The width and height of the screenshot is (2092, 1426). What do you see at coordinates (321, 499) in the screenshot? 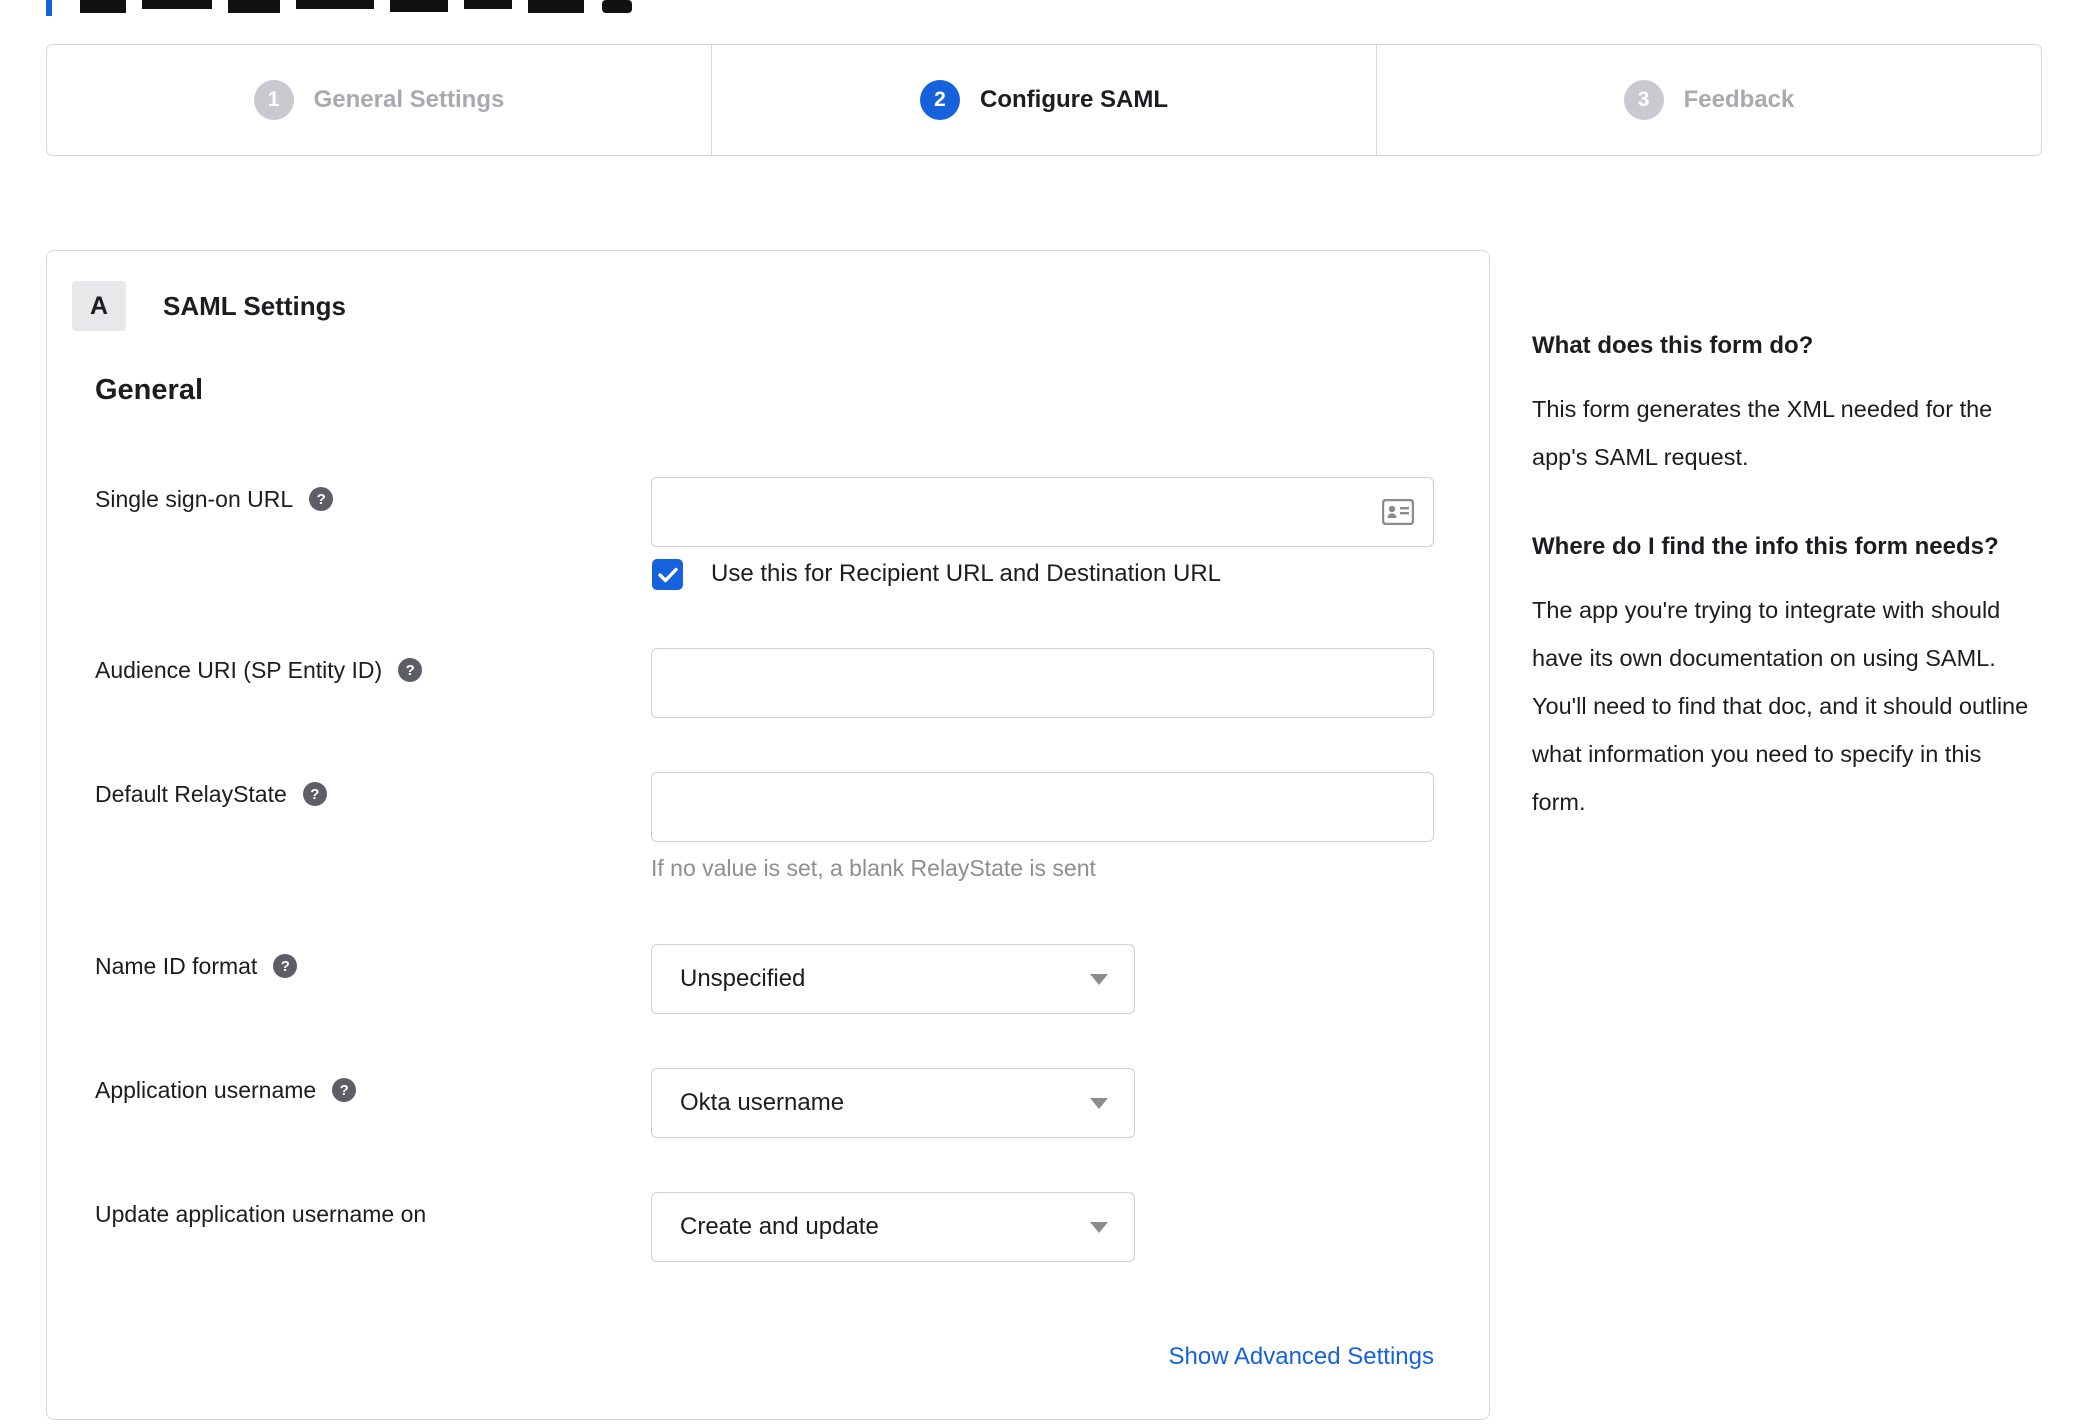
I see `sso-url-help-icon: ?` at bounding box center [321, 499].